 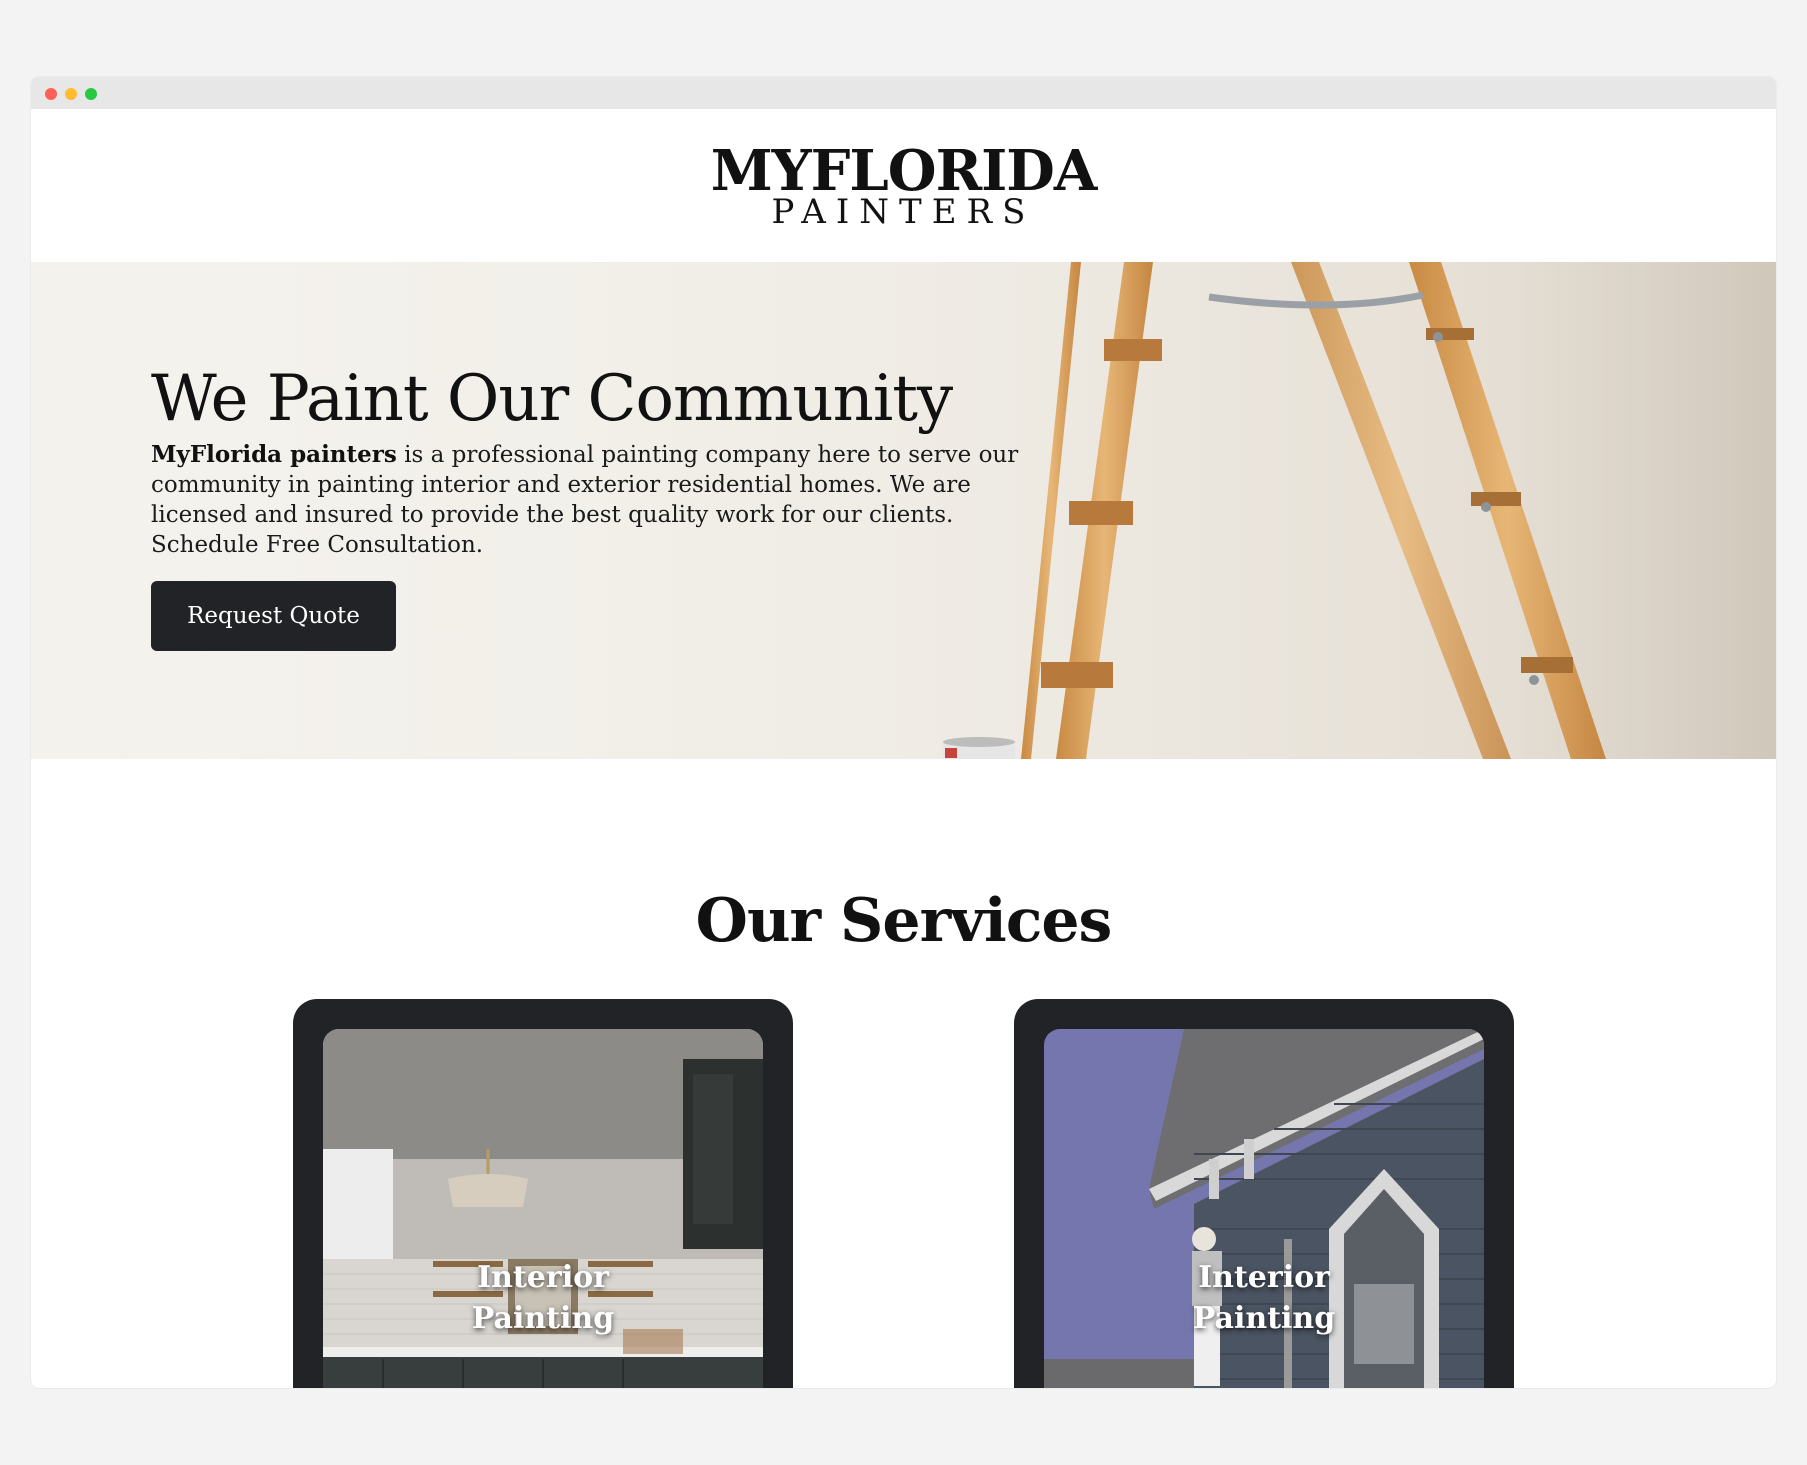 What do you see at coordinates (903, 93) in the screenshot?
I see `window-titlebar` at bounding box center [903, 93].